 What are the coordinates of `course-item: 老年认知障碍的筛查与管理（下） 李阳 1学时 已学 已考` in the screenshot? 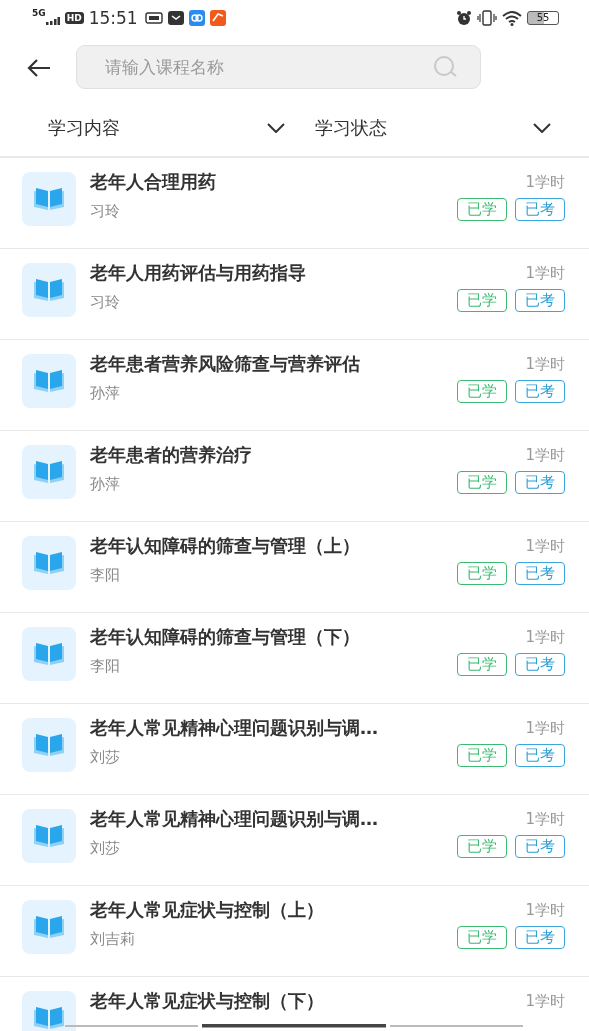 It's located at (294, 658).